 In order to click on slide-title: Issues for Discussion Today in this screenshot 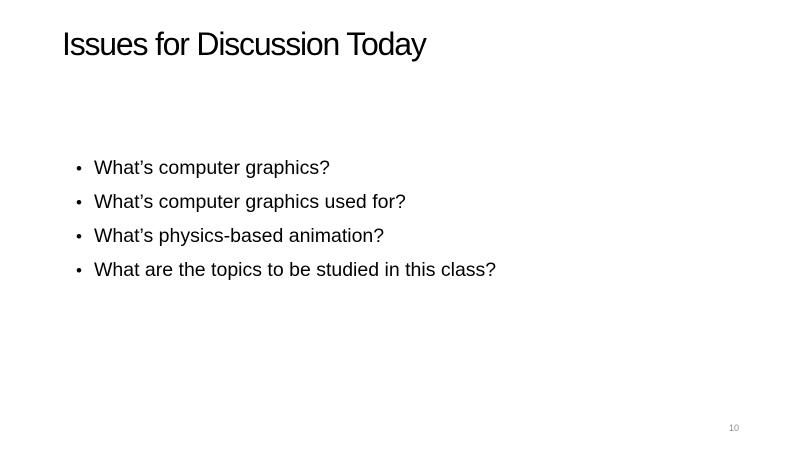, I will do `click(244, 44)`.